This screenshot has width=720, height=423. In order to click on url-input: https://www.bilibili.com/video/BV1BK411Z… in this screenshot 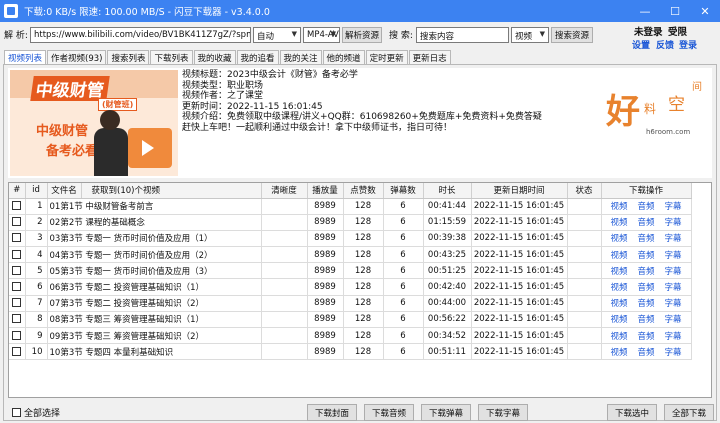, I will do `click(140, 35)`.